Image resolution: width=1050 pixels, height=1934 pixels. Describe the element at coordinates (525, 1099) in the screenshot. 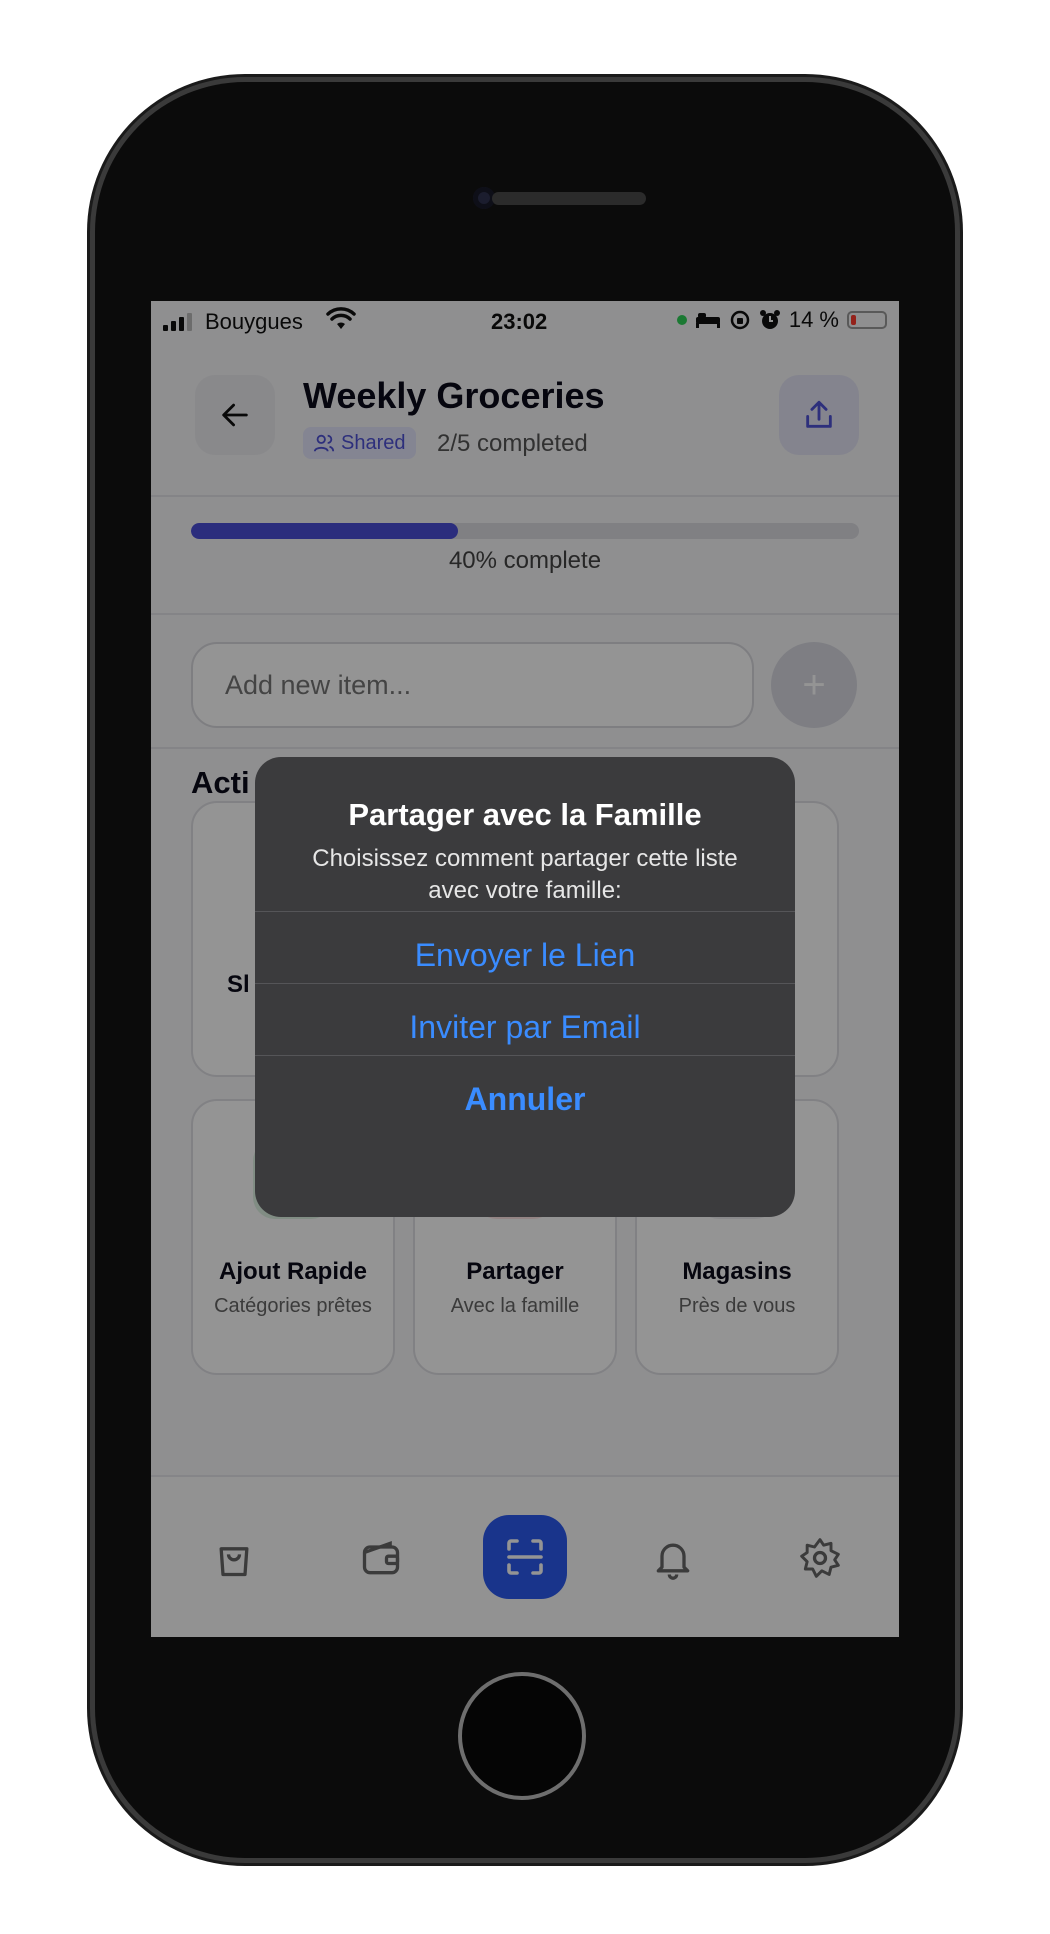

I see `cancel-button: Annuler` at that location.